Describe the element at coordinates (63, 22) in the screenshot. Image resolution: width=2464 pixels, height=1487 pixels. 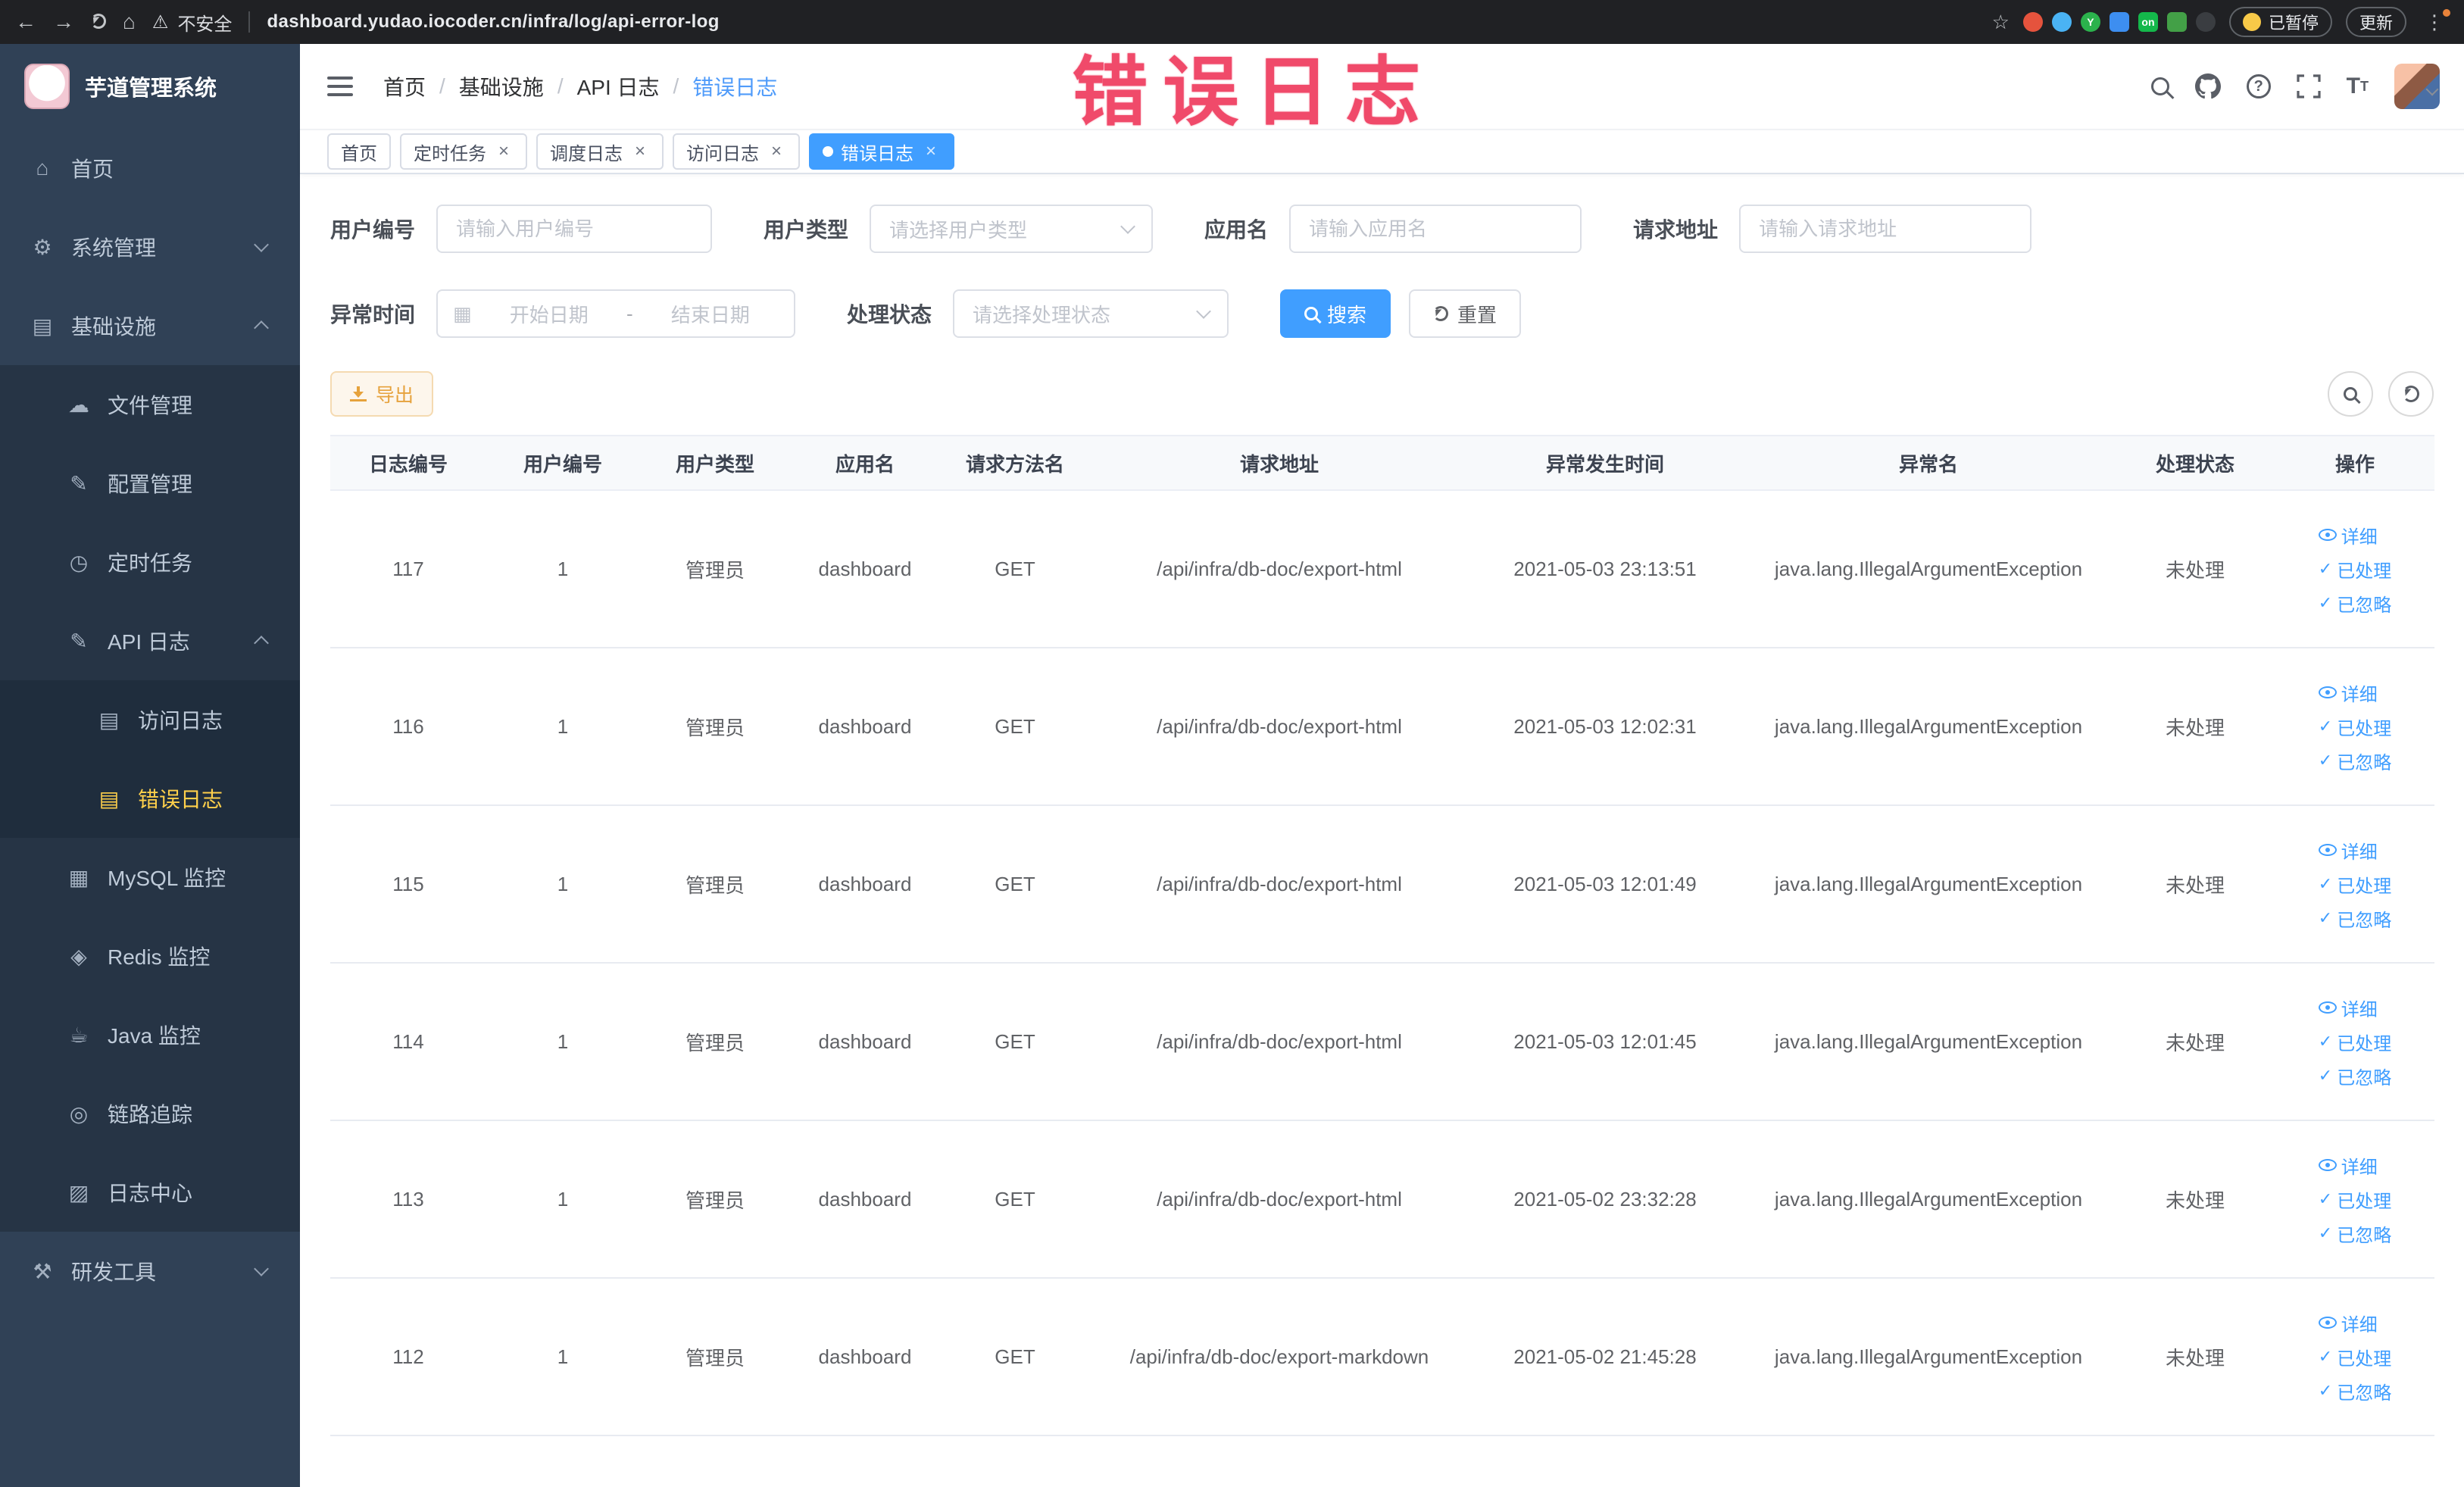
I see `forward-icon: →` at that location.